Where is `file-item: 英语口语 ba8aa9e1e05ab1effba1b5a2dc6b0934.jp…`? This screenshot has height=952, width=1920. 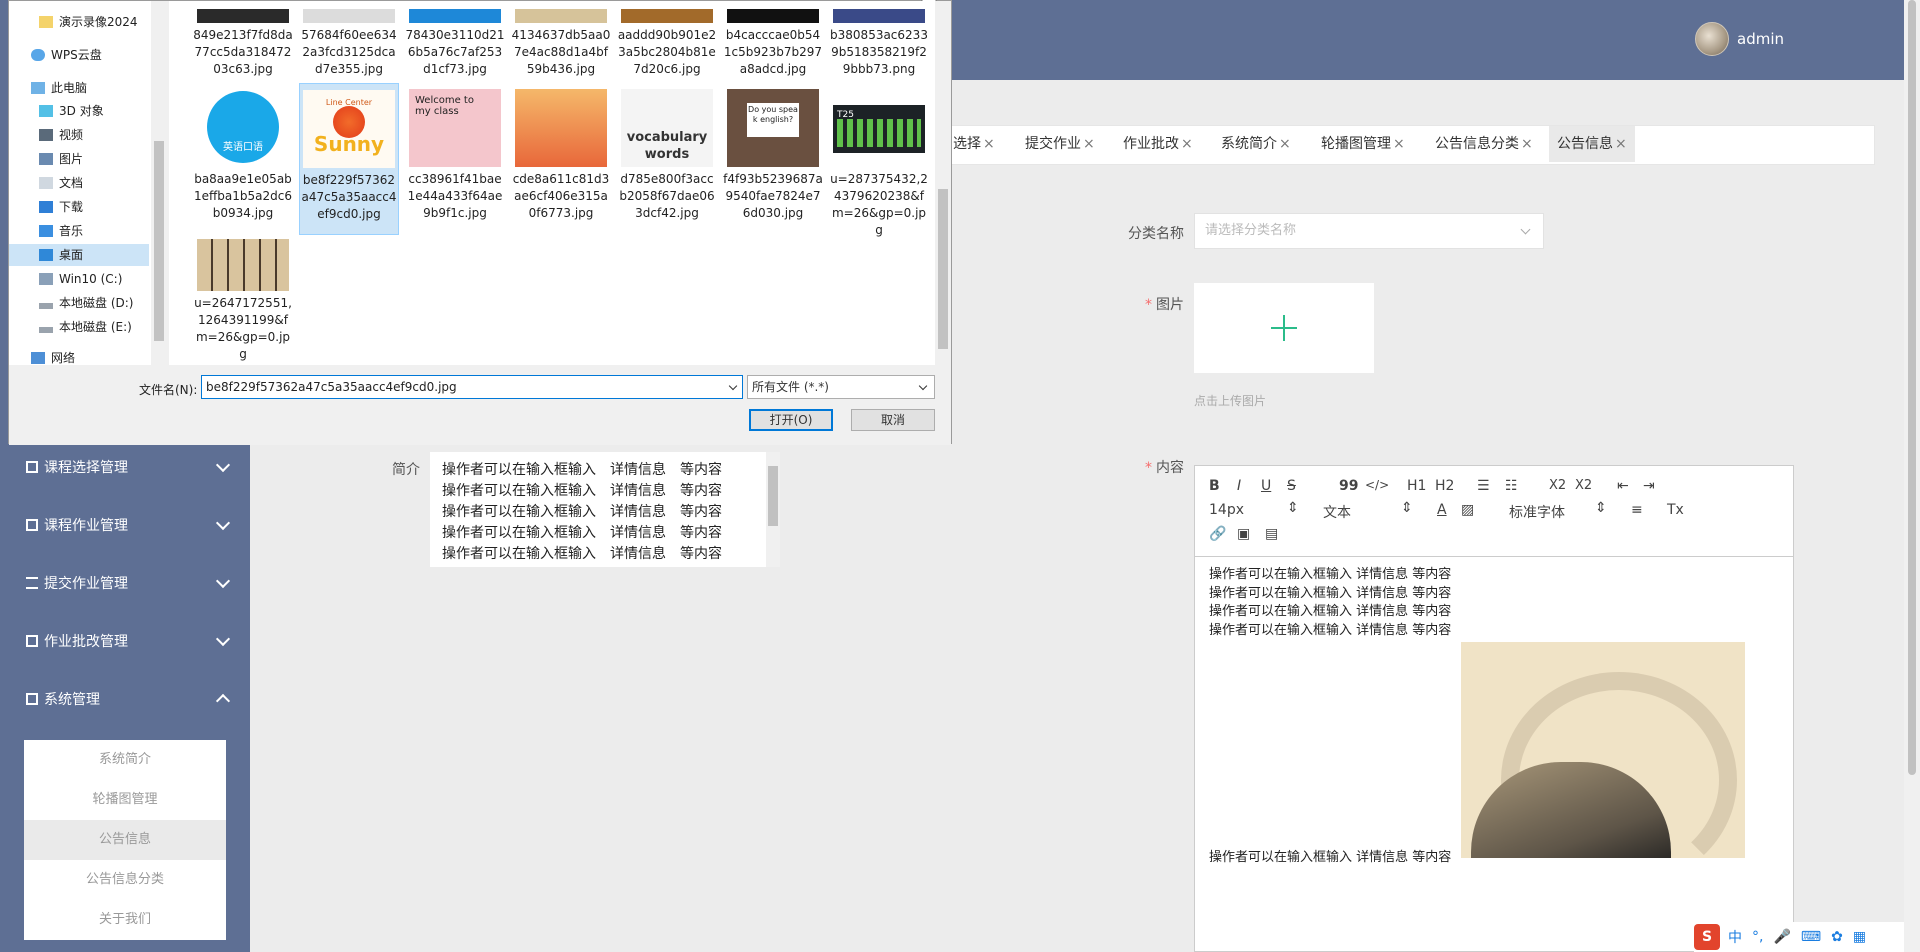
file-item: 英语口语 ba8aa9e1e05ab1effba1b5a2dc6b0934.jp… is located at coordinates (243, 155).